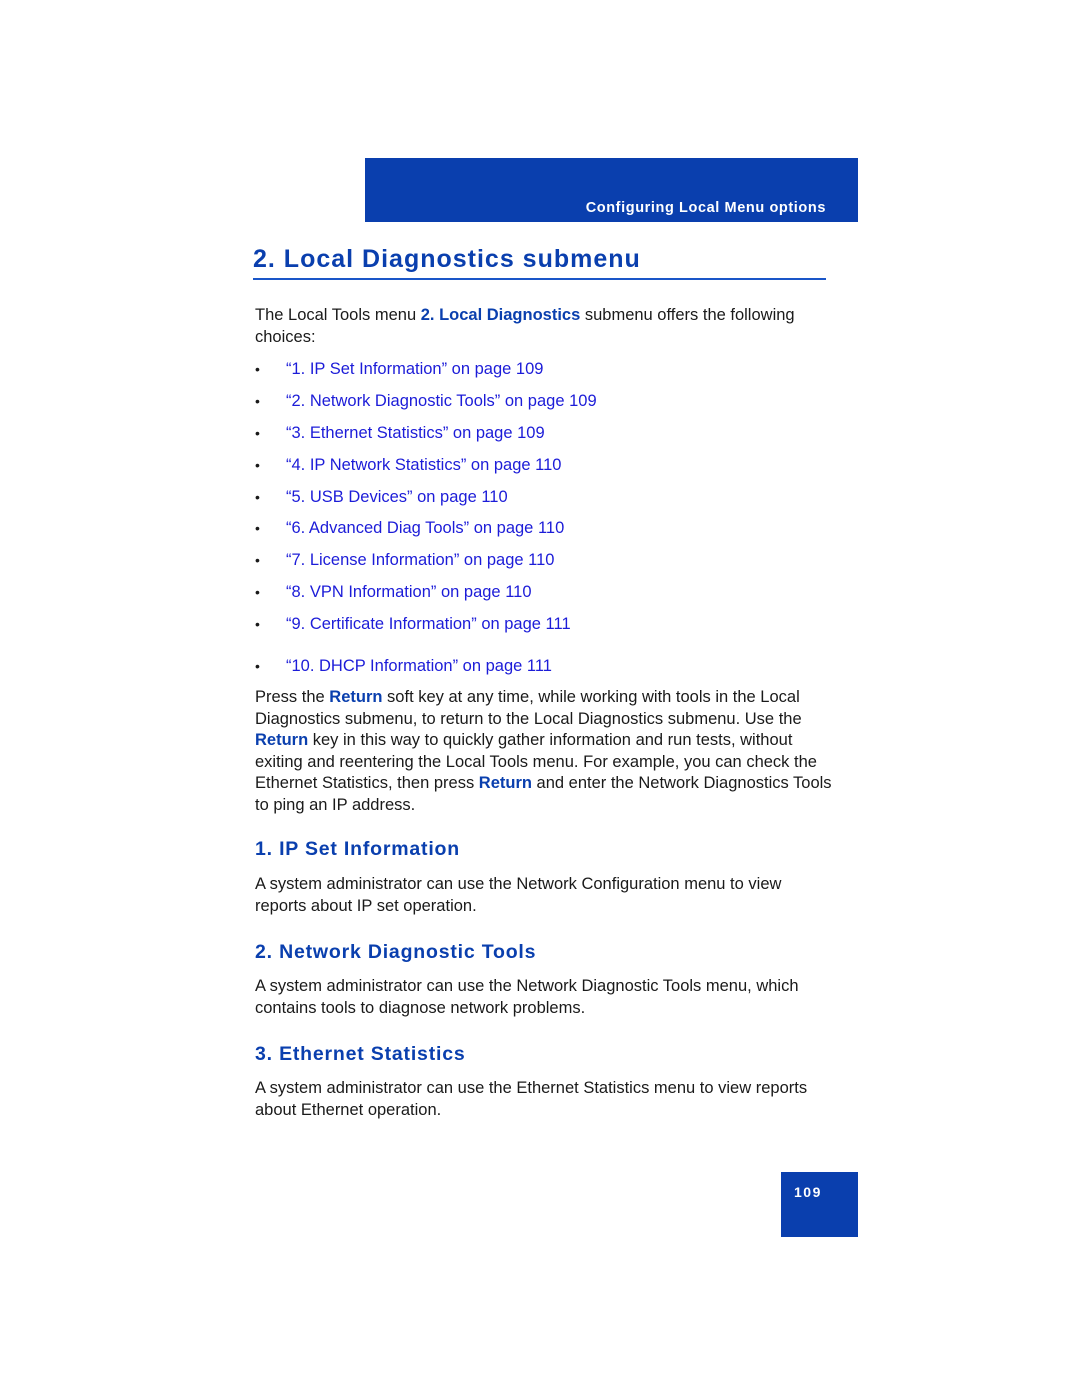 This screenshot has width=1080, height=1397. Describe the element at coordinates (338, 315) in the screenshot. I see `intro-text-before: The Local Tools menu` at that location.